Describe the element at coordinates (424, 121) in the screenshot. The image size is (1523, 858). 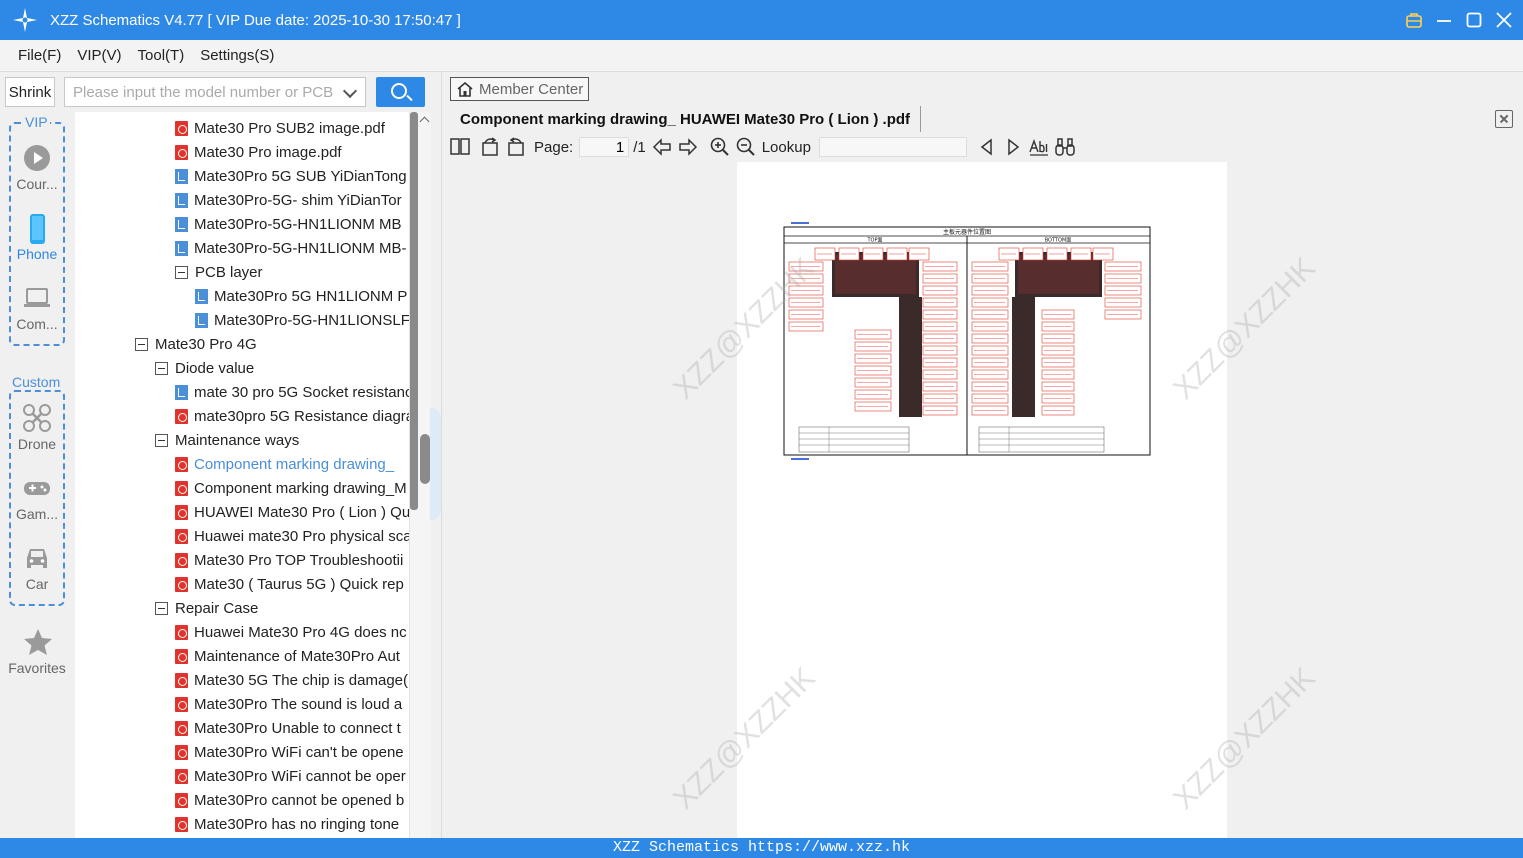
I see `scroll-up-arrow-icon` at that location.